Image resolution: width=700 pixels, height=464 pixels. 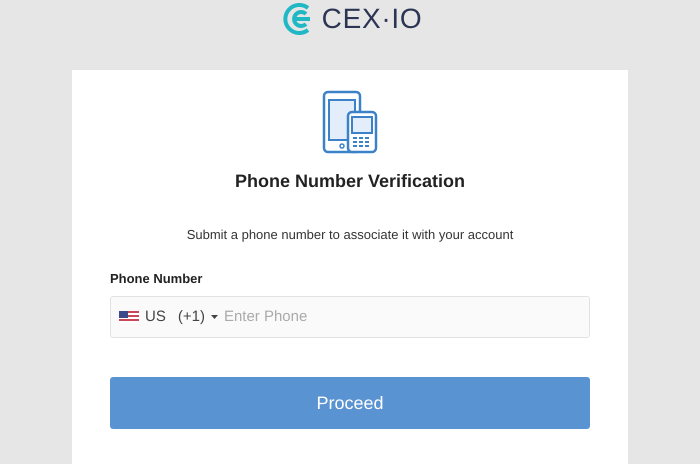 I want to click on card-subtitle: Submit a phone number to associate it with your account, so click(x=350, y=235).